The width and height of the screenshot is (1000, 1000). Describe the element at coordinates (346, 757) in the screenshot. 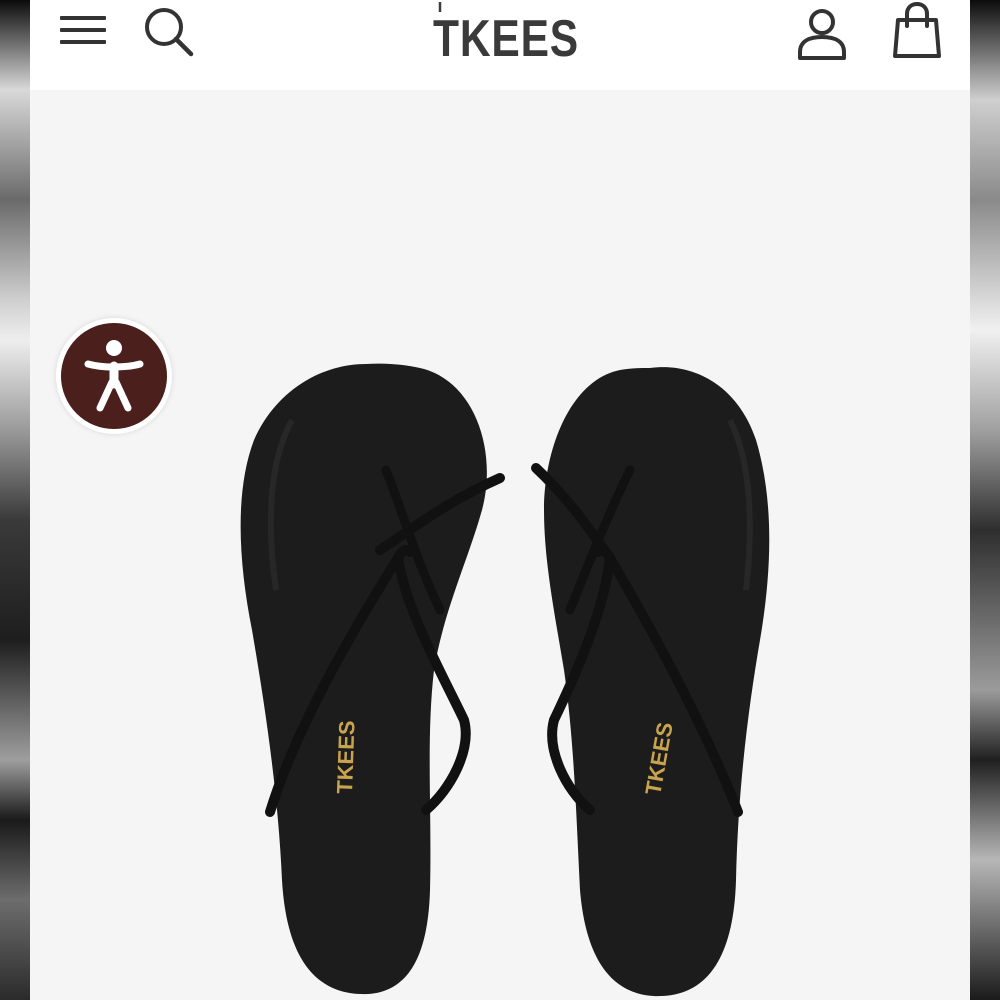

I see `left-footbed-stamp: TKEES` at that location.